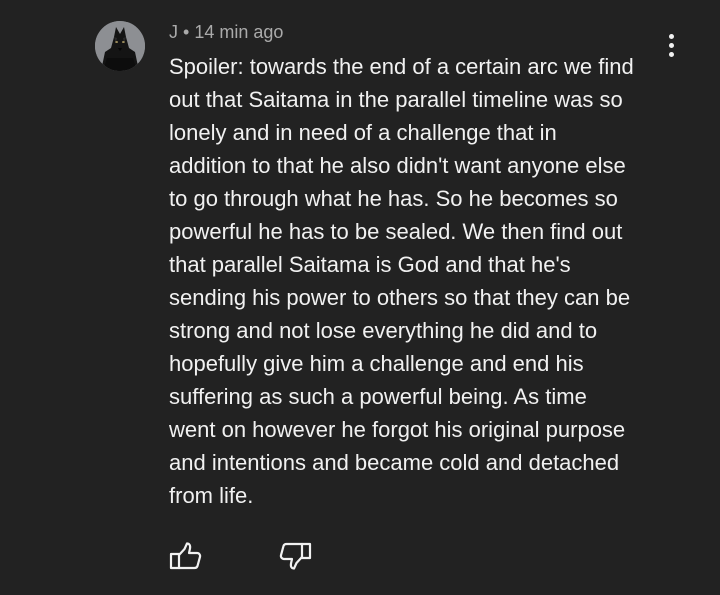  Describe the element at coordinates (173, 32) in the screenshot. I see `author-name: J` at that location.